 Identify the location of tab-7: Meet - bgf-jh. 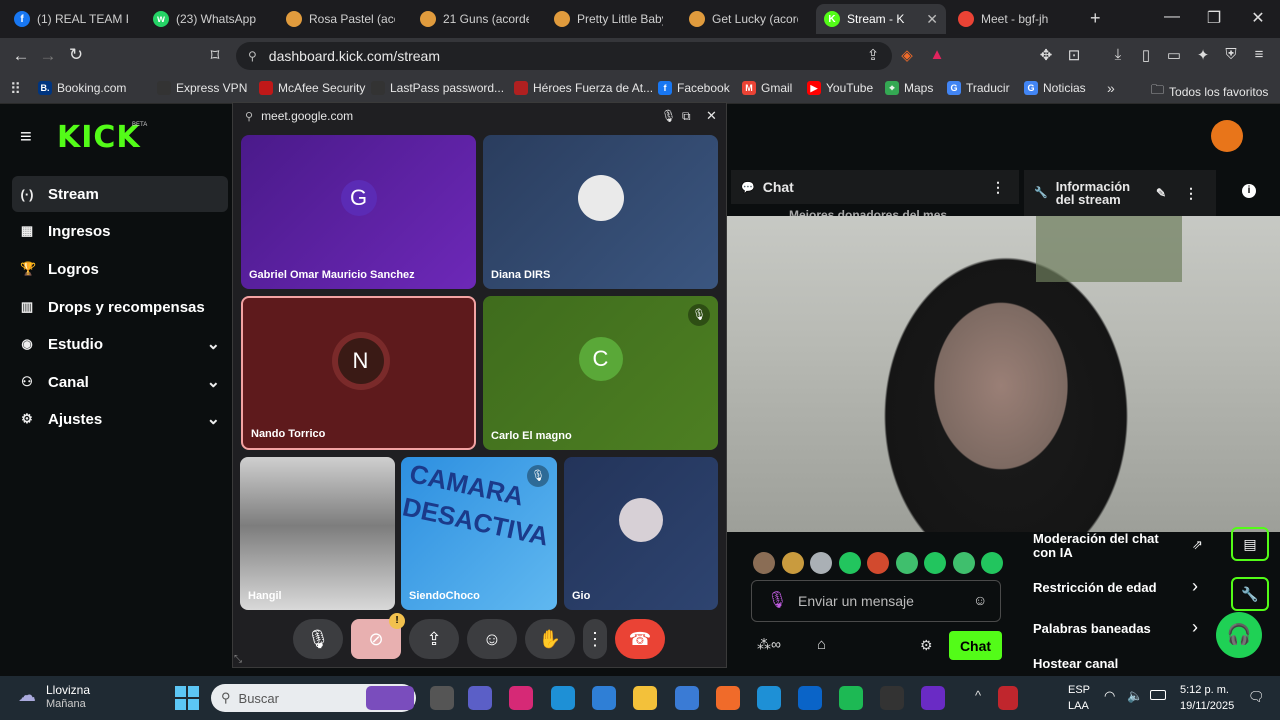
(1012, 19).